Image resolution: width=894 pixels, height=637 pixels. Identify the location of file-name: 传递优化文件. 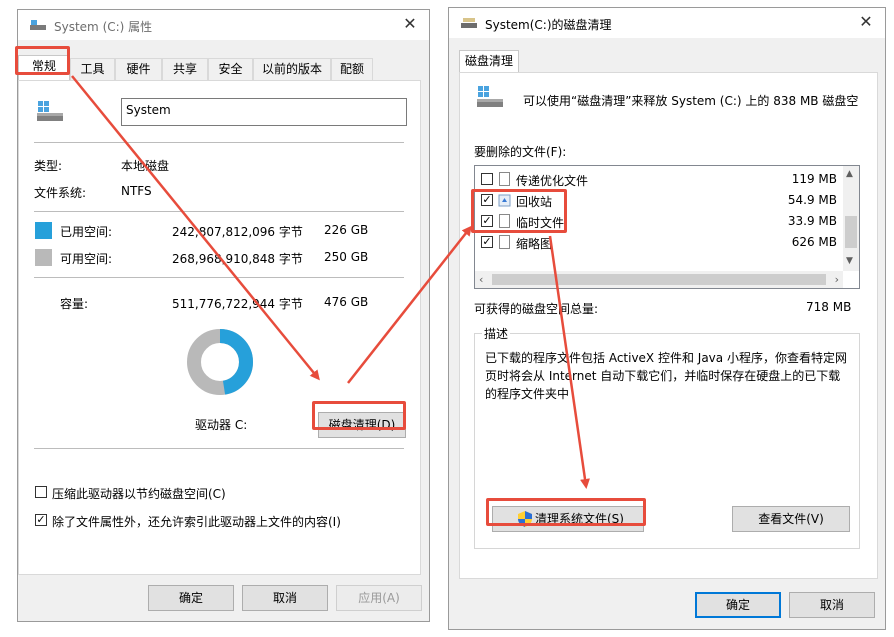
(552, 181).